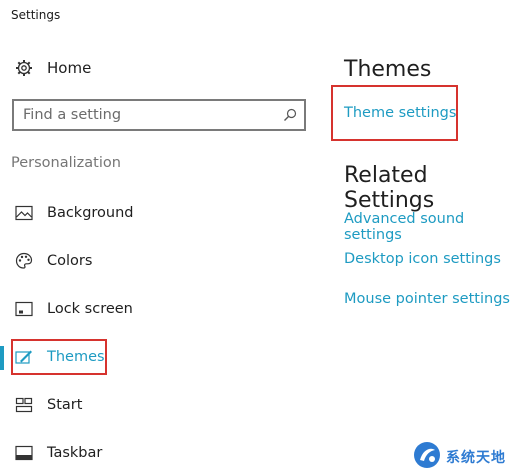 The height and width of the screenshot is (476, 521). Describe the element at coordinates (432, 227) in the screenshot. I see `advanced-sound-settings-link: Advanced sound settings` at that location.